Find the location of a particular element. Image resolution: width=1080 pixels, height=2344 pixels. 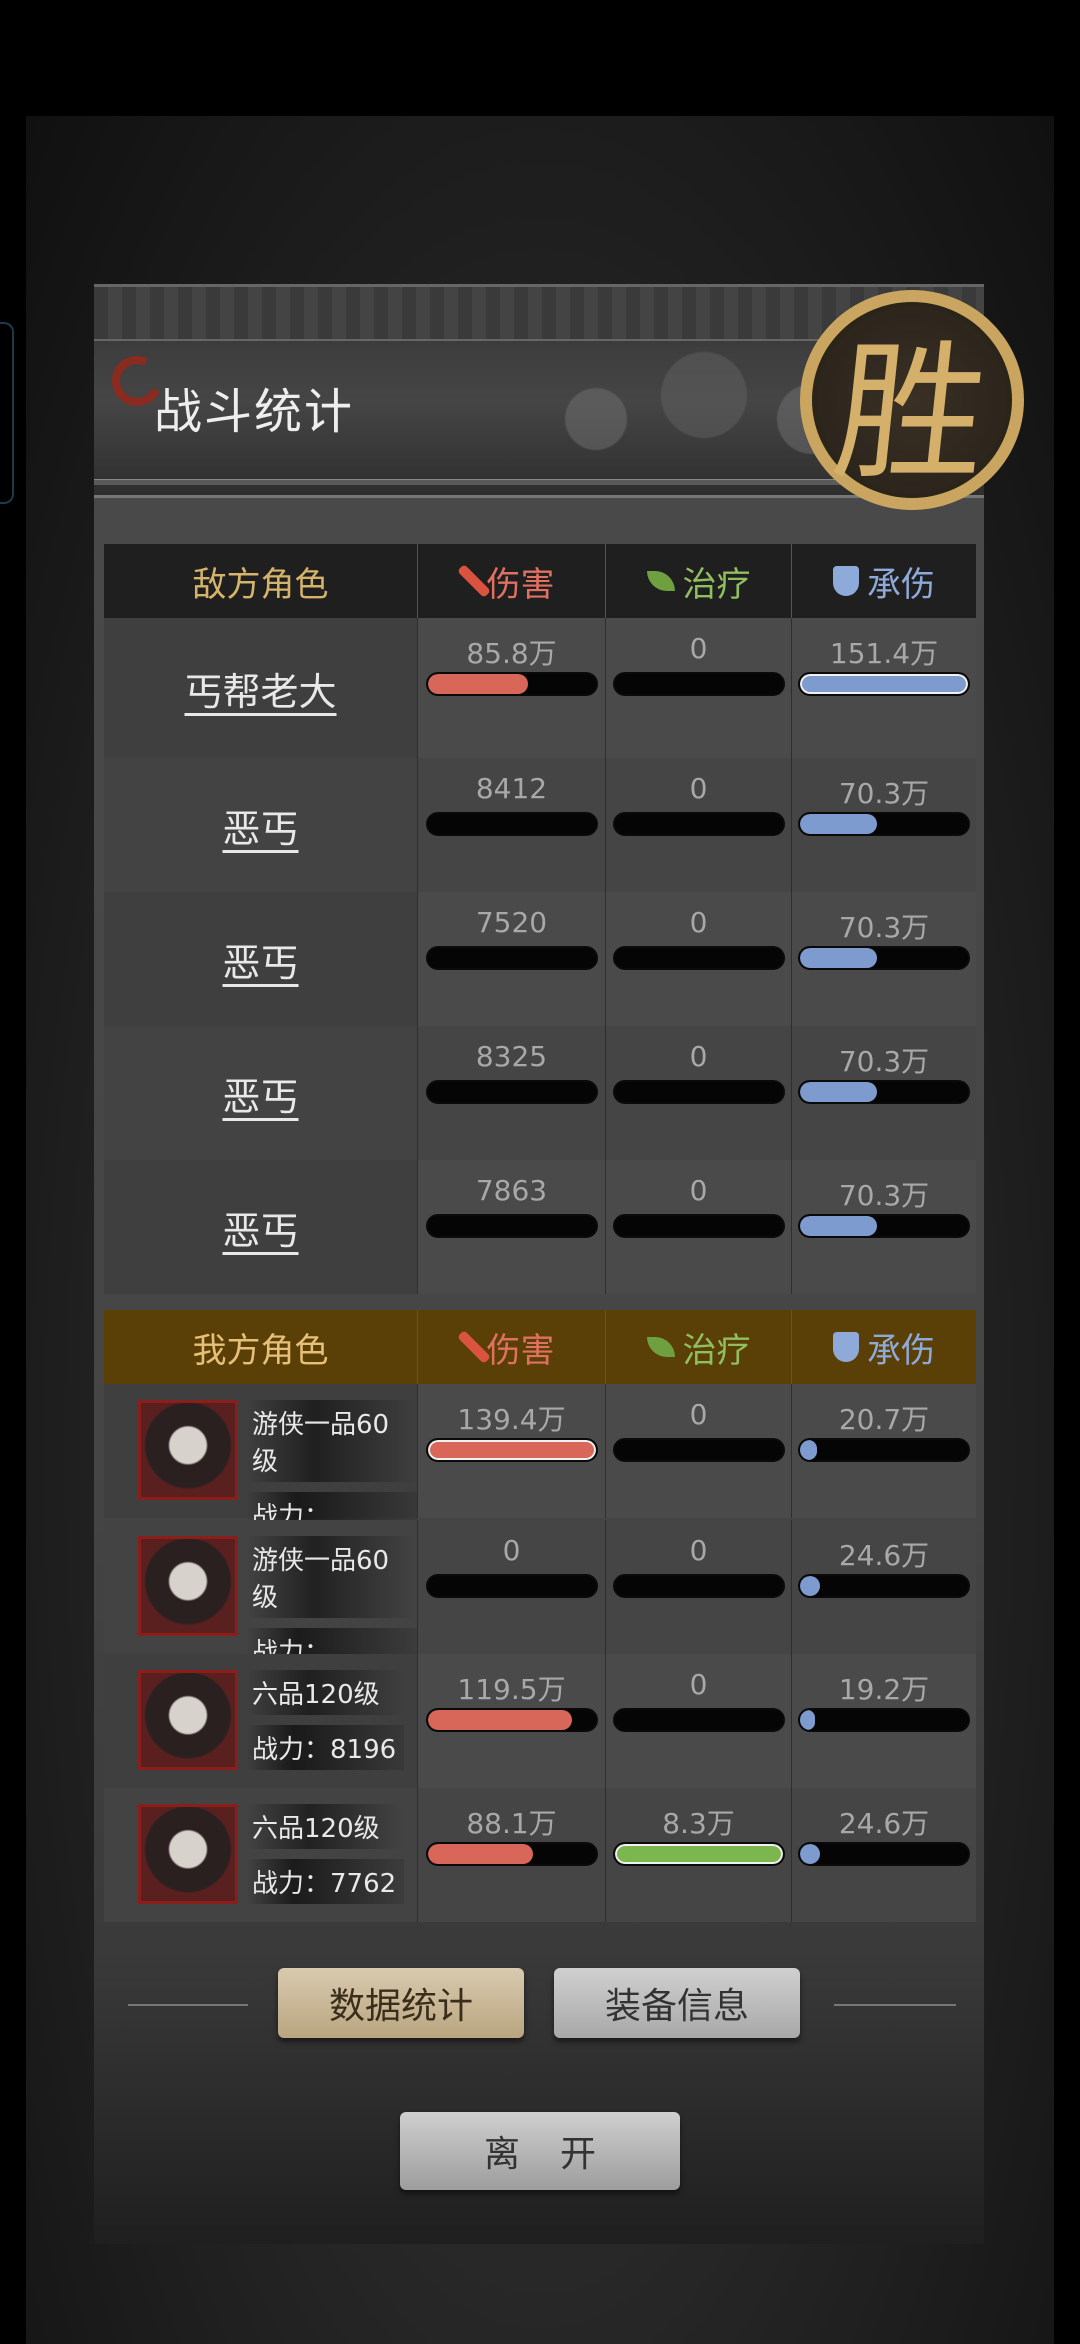

damage-value: 8325 is located at coordinates (511, 1056).